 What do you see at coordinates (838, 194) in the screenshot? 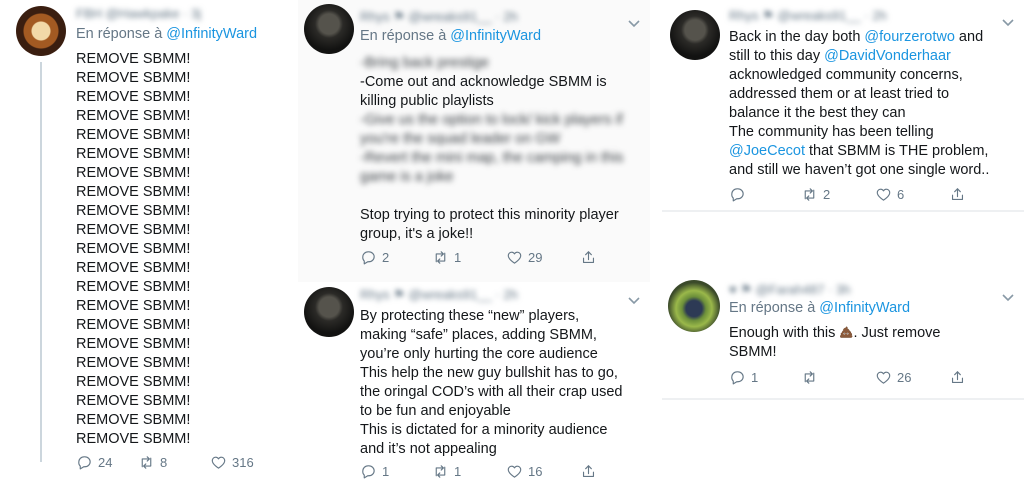
I see `retweet-button: 2` at bounding box center [838, 194].